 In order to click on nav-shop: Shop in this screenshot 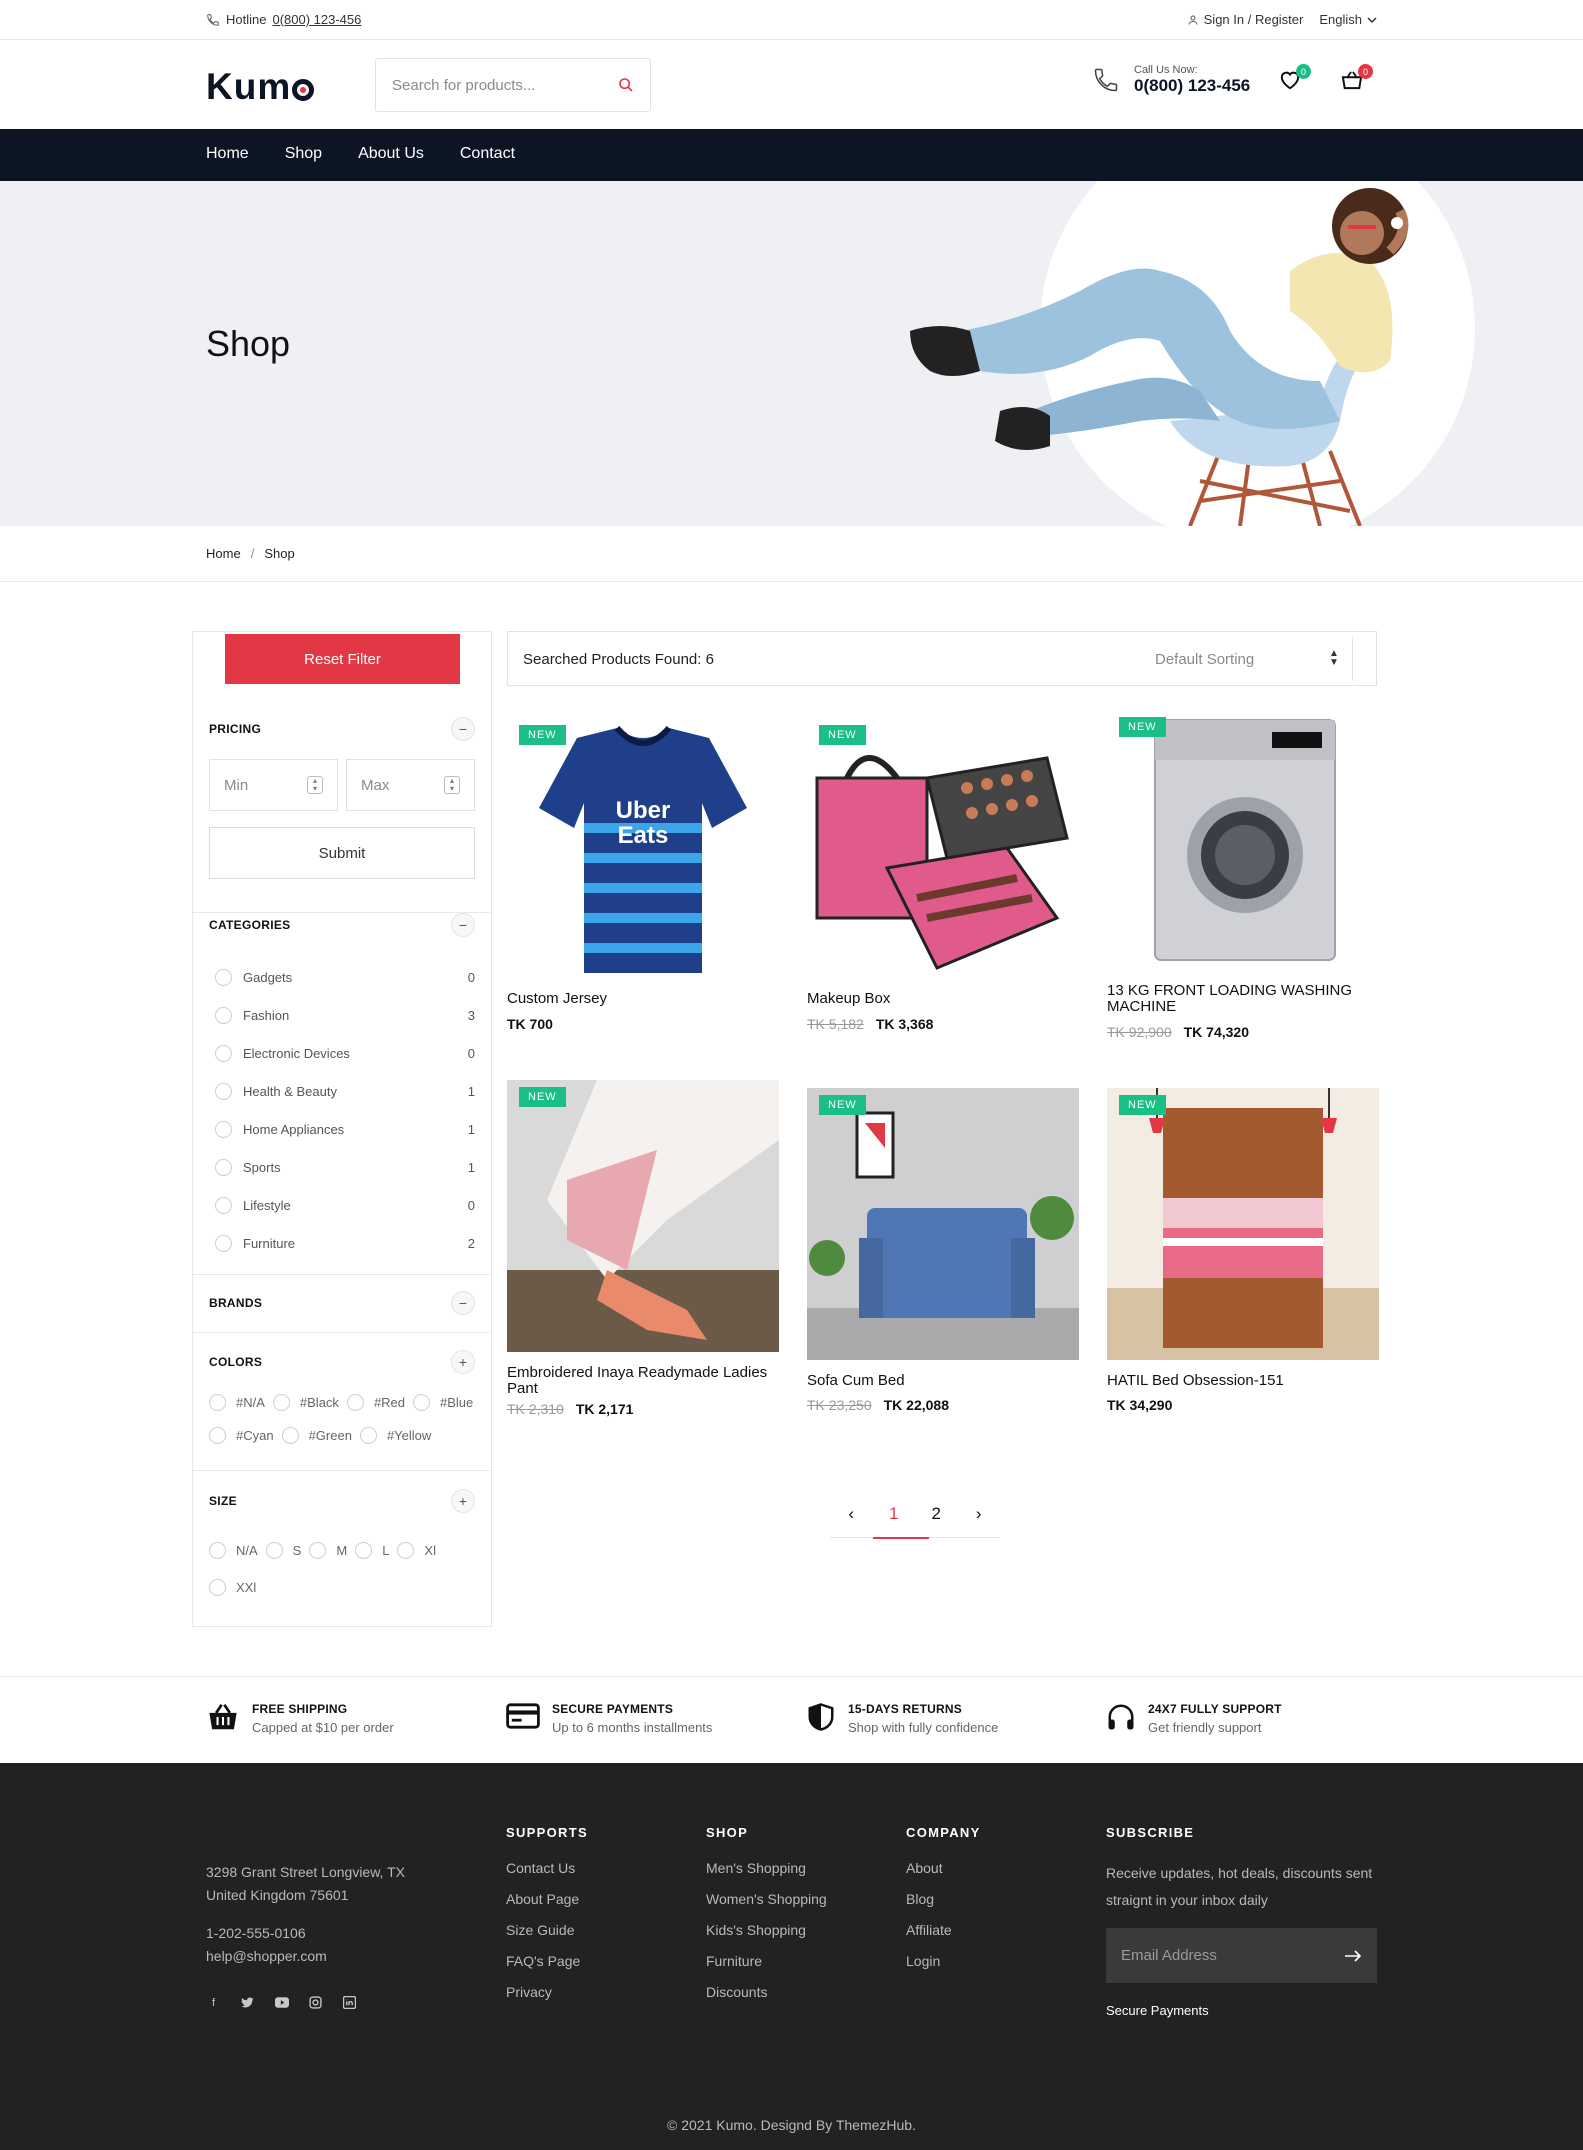, I will do `click(303, 154)`.